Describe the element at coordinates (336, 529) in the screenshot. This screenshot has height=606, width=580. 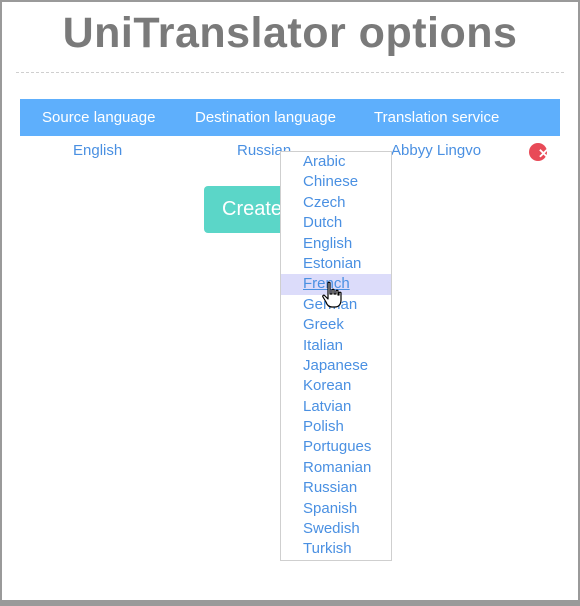
I see `dropdown-option-swedish: Swedish` at that location.